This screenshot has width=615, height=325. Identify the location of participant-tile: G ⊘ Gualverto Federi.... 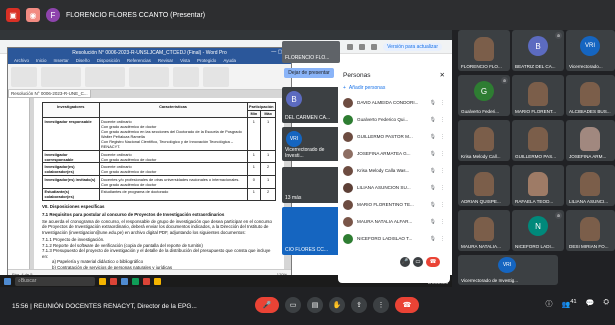
(484, 95).